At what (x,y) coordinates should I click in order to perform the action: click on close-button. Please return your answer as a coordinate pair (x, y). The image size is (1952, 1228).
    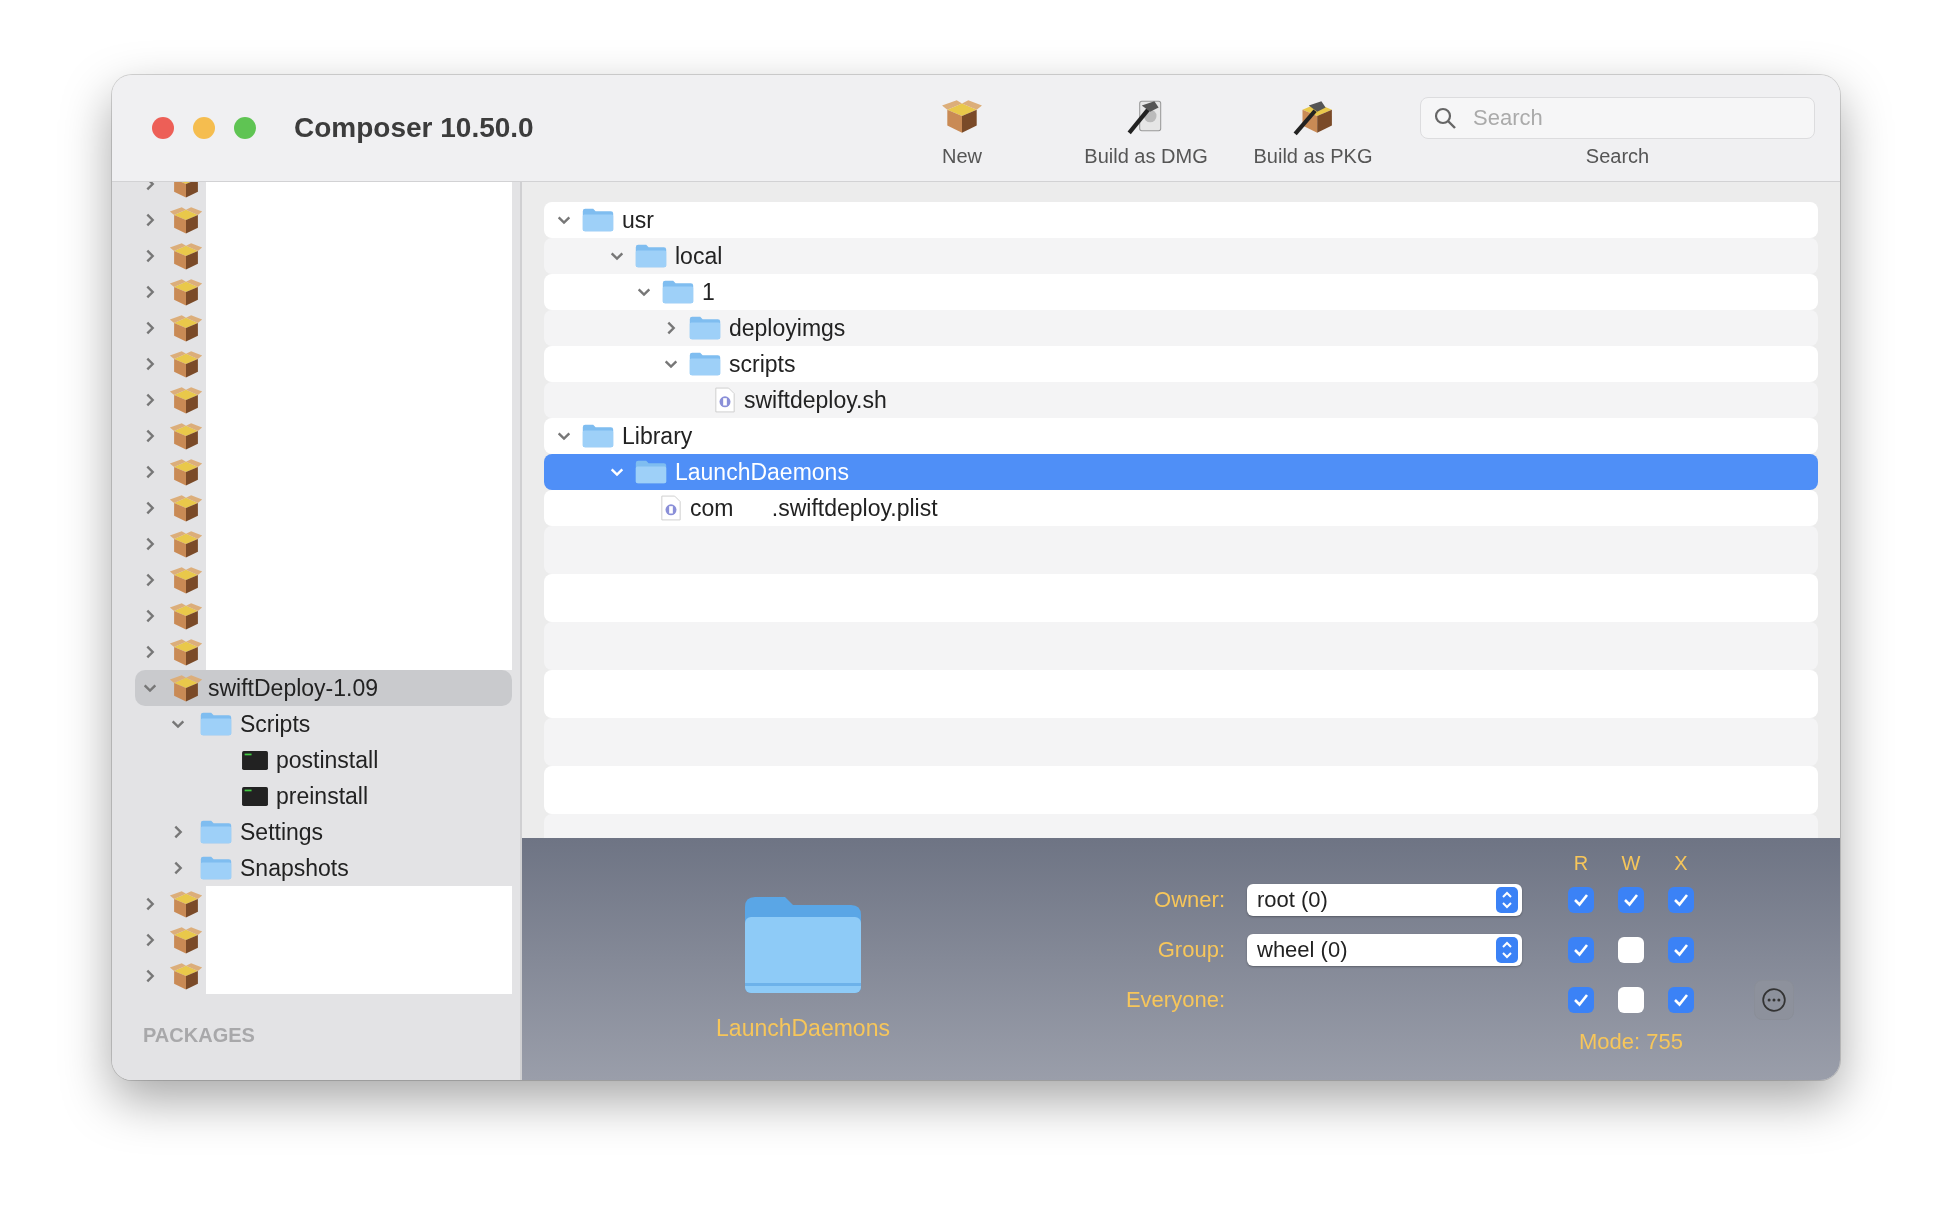
    Looking at the image, I should click on (163, 128).